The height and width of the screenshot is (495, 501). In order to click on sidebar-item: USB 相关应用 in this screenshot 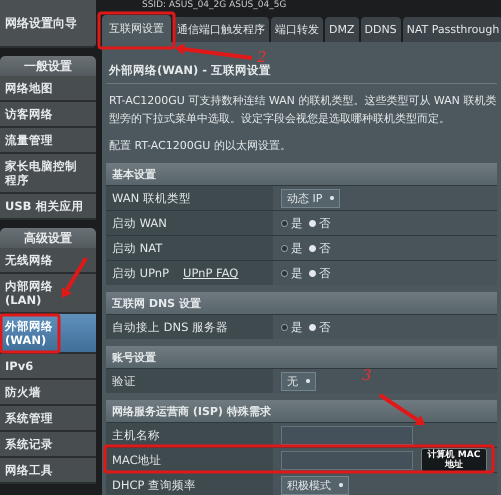, I will do `click(48, 207)`.